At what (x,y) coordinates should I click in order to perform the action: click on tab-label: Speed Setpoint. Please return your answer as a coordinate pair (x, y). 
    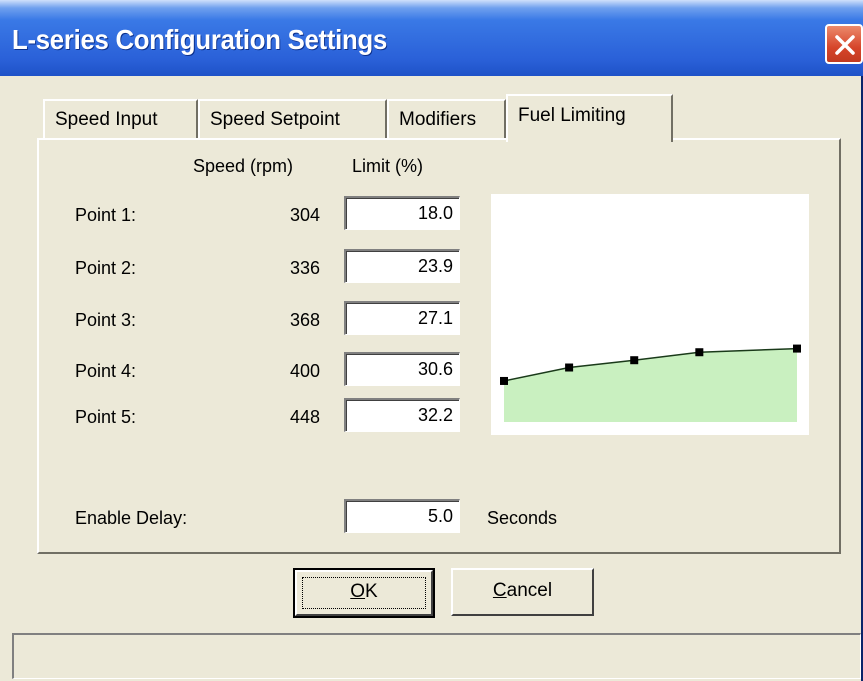
    Looking at the image, I should click on (275, 119).